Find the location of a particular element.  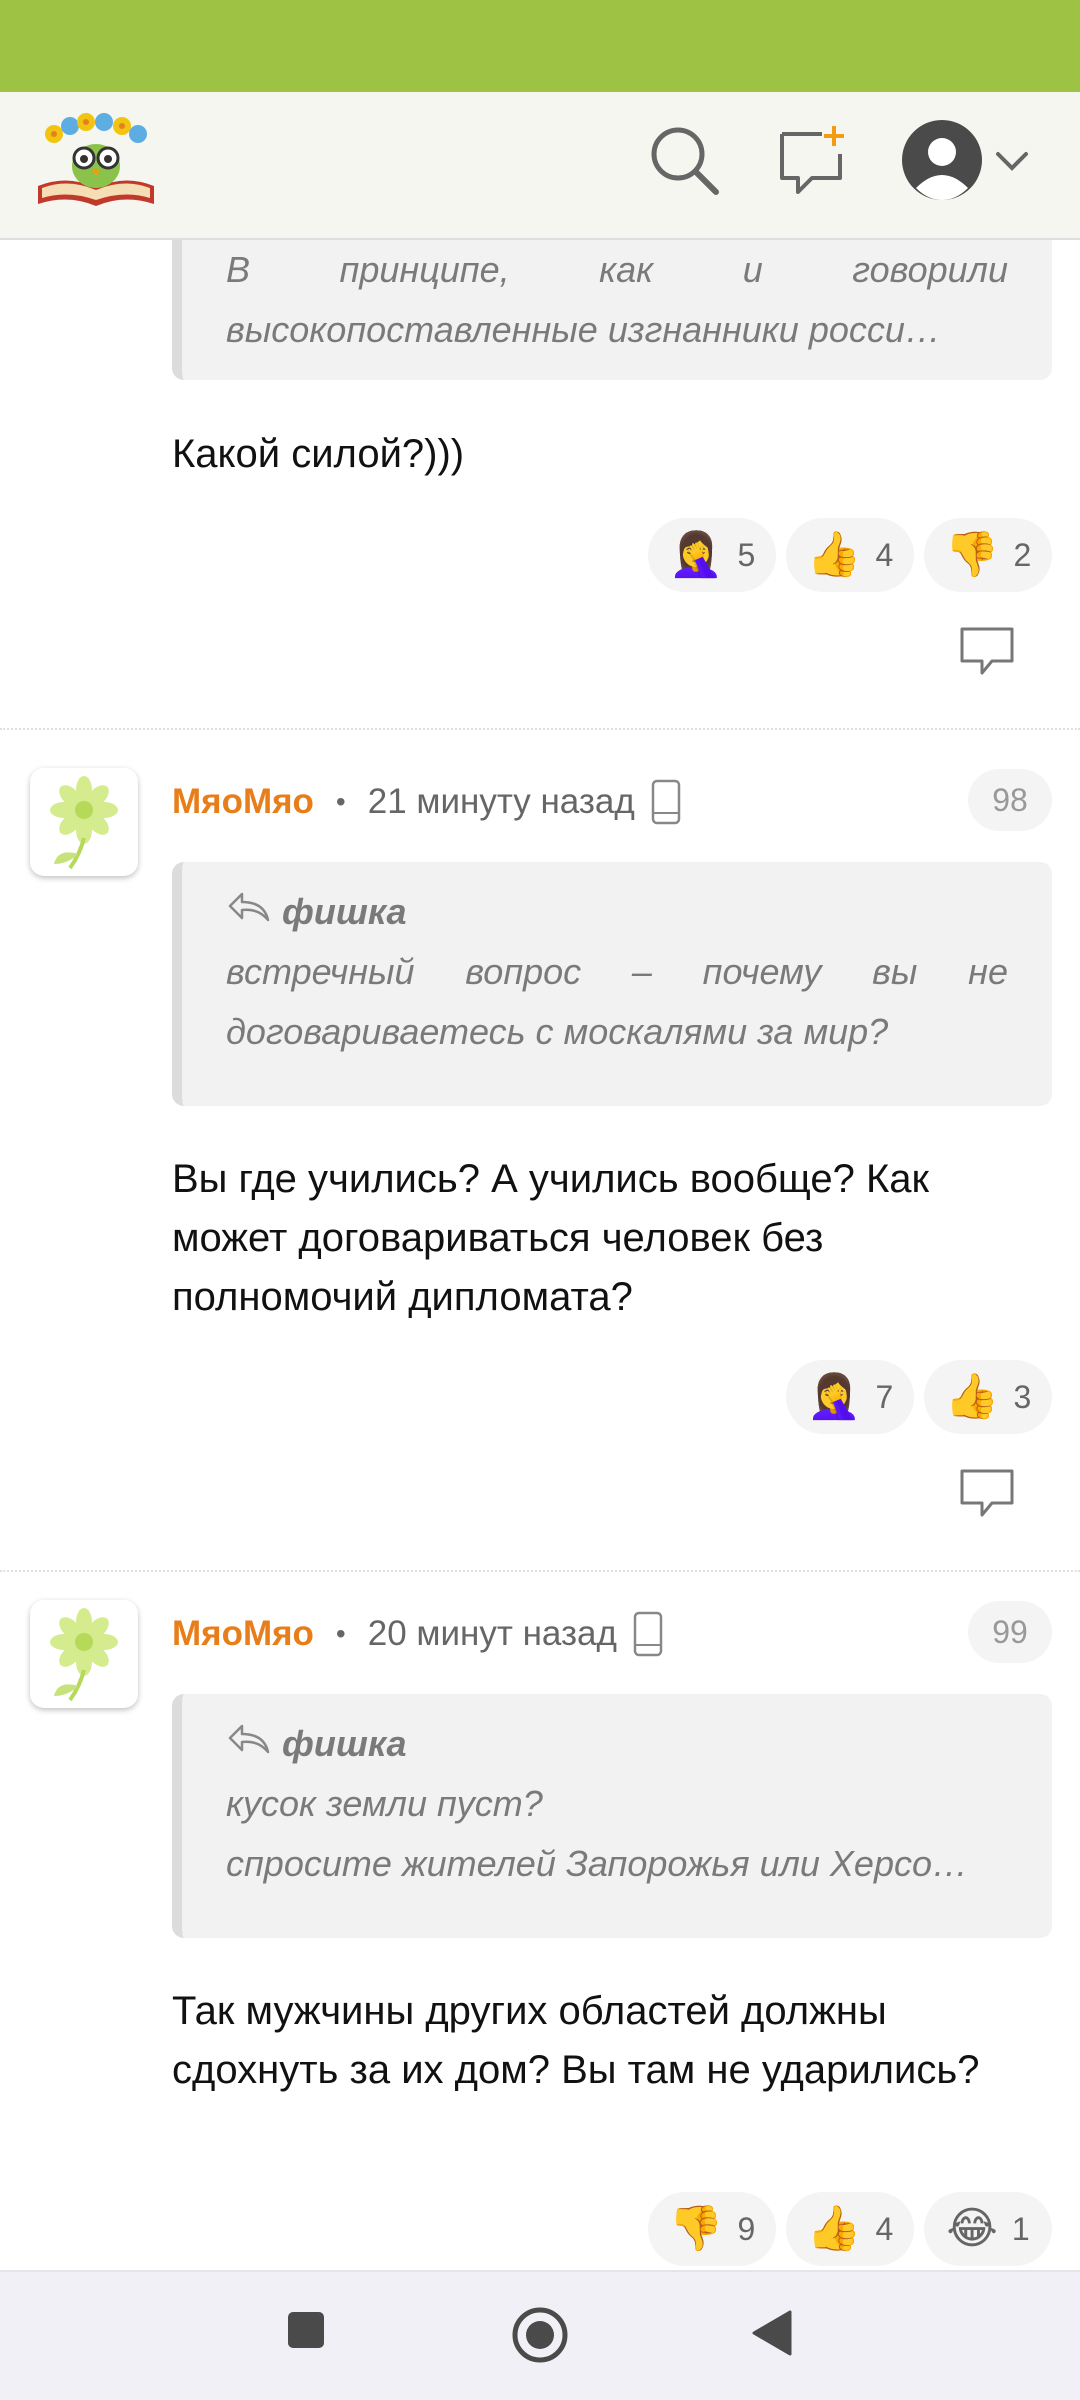

quote-line: договариваетесь с москалями за мир? is located at coordinates (557, 1031).